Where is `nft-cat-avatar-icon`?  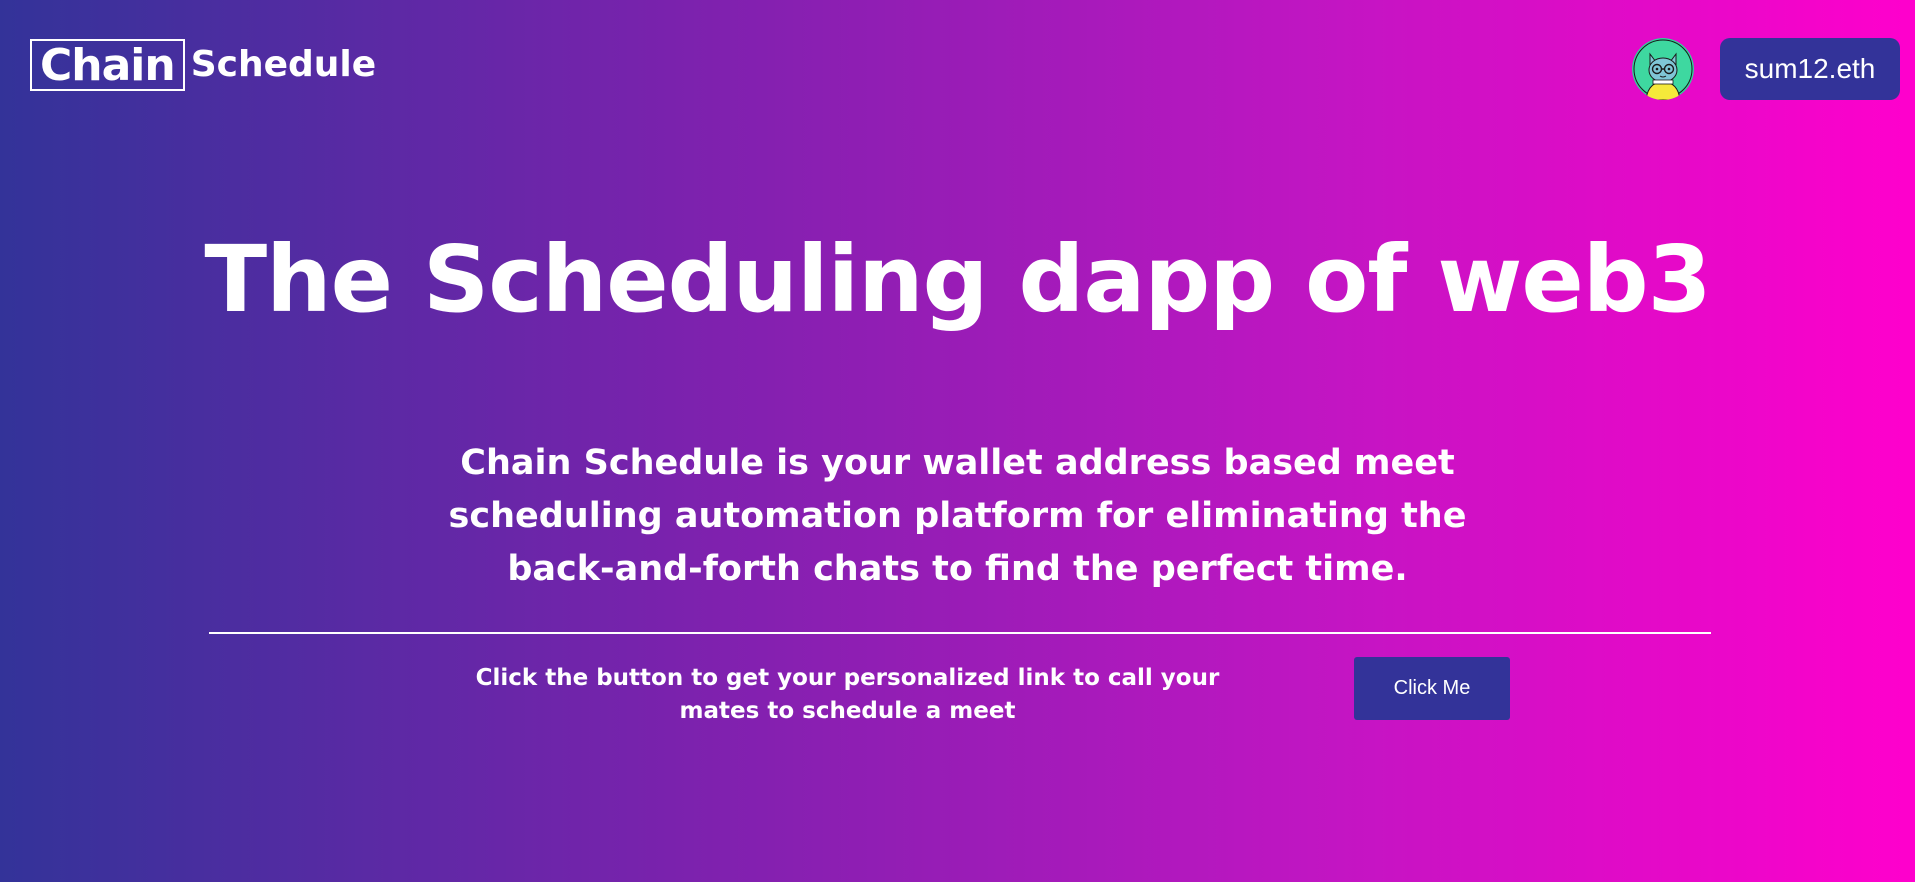 nft-cat-avatar-icon is located at coordinates (1663, 69).